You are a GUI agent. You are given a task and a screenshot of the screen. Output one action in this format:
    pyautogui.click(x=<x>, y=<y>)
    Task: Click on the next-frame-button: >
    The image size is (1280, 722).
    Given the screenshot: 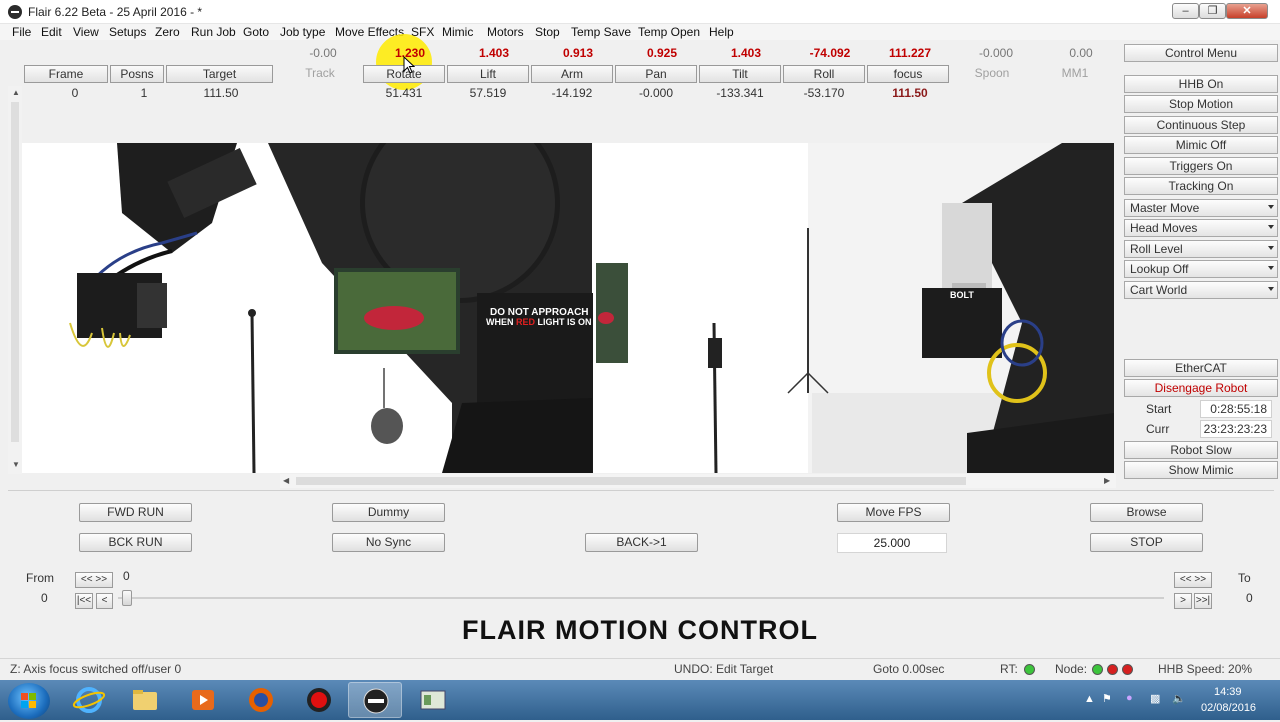 What is the action you would take?
    pyautogui.click(x=1183, y=601)
    